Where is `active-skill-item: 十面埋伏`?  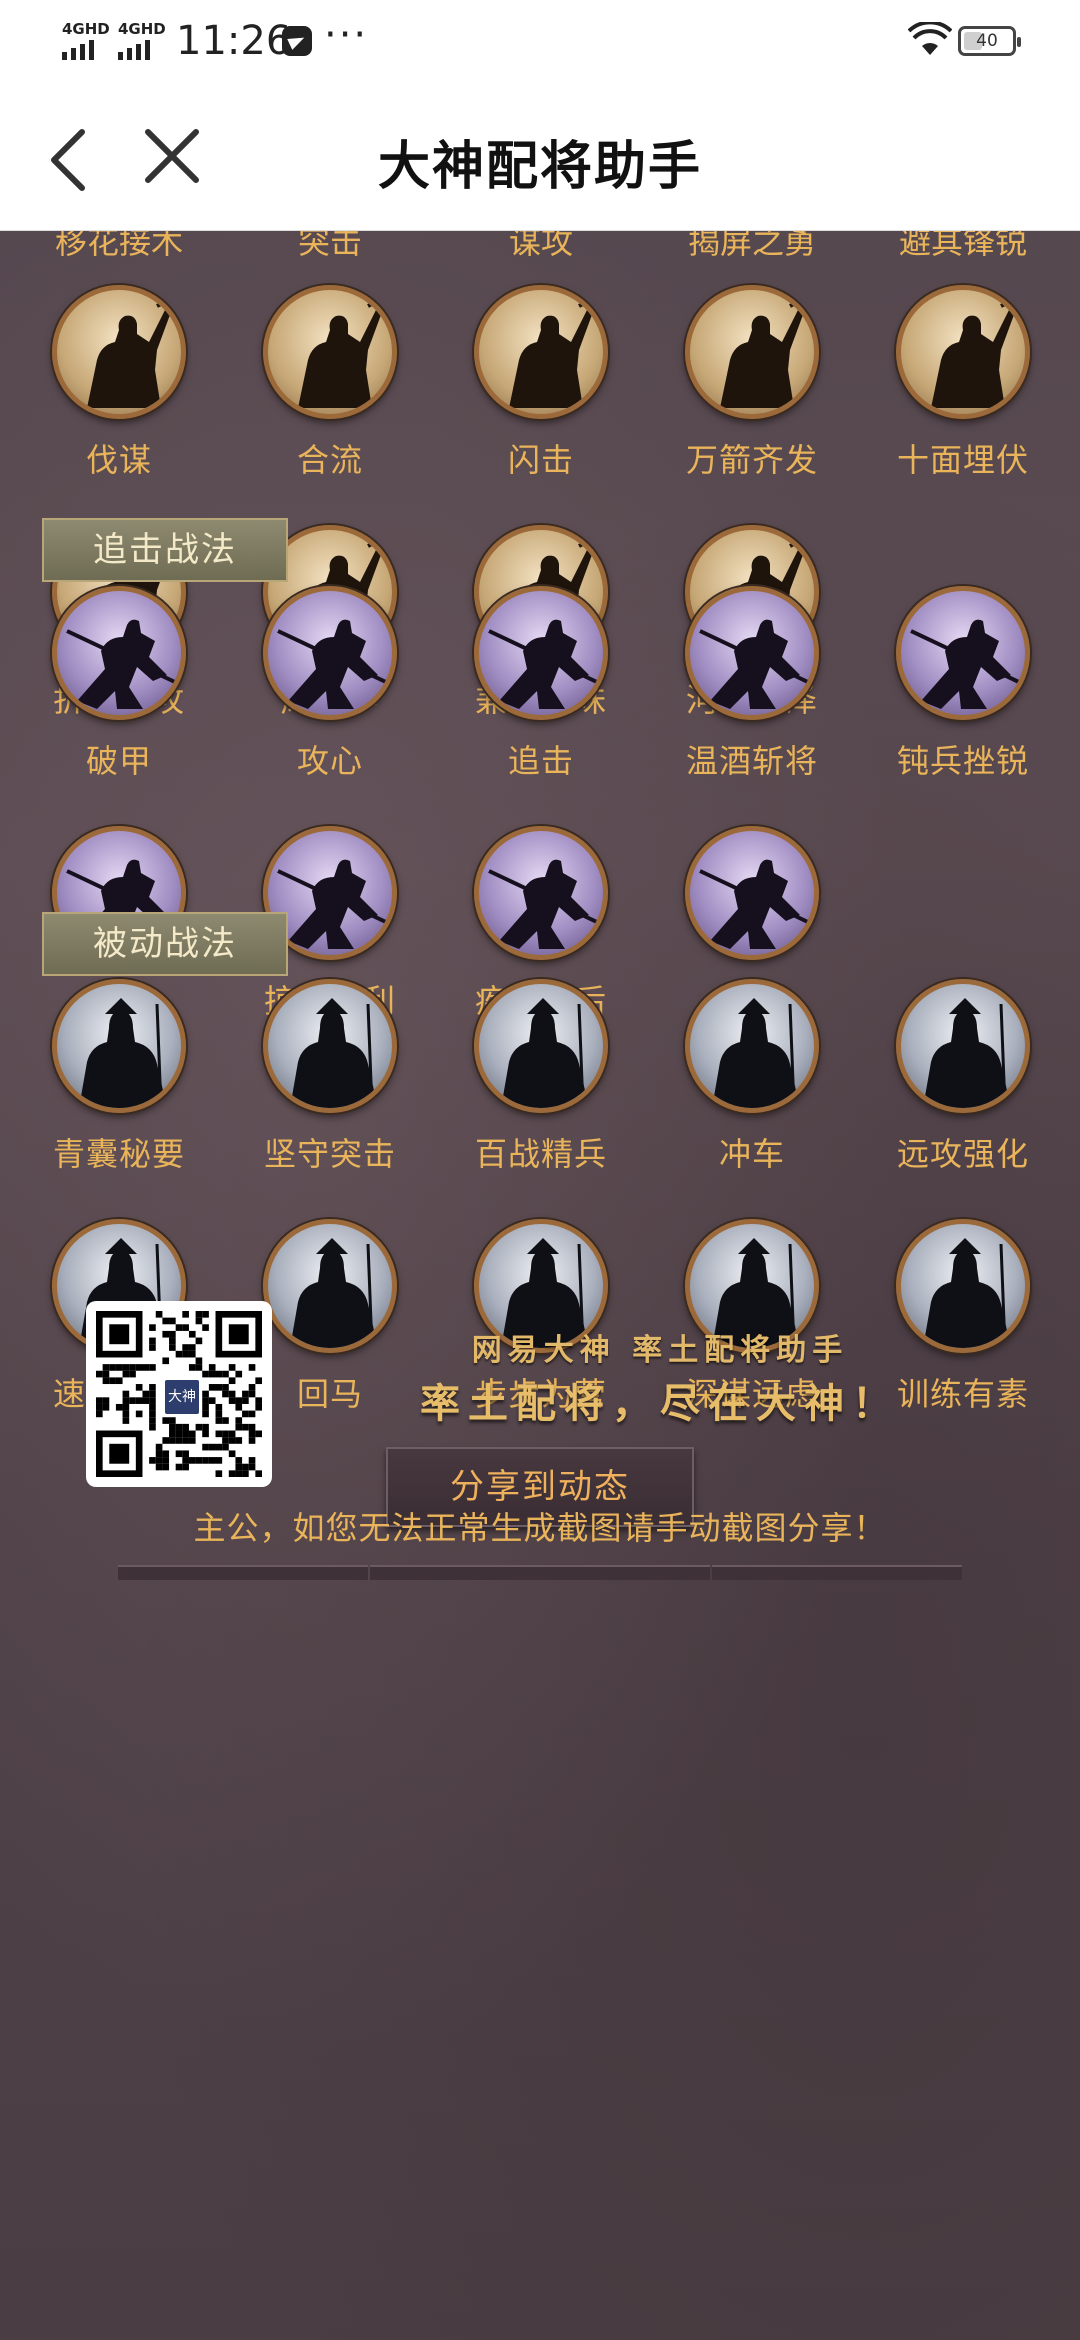 active-skill-item: 十面埋伏 is located at coordinates (963, 383).